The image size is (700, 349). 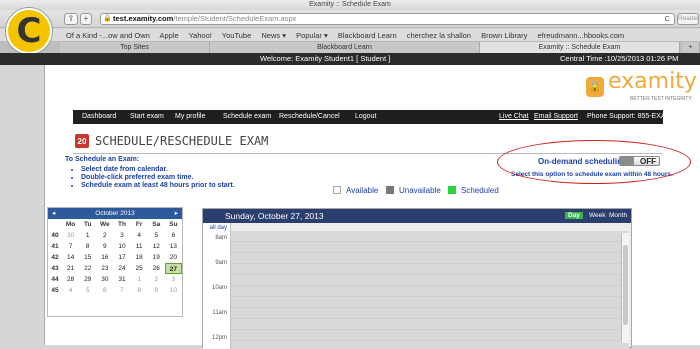 I want to click on scroll-thumb, so click(x=625, y=285).